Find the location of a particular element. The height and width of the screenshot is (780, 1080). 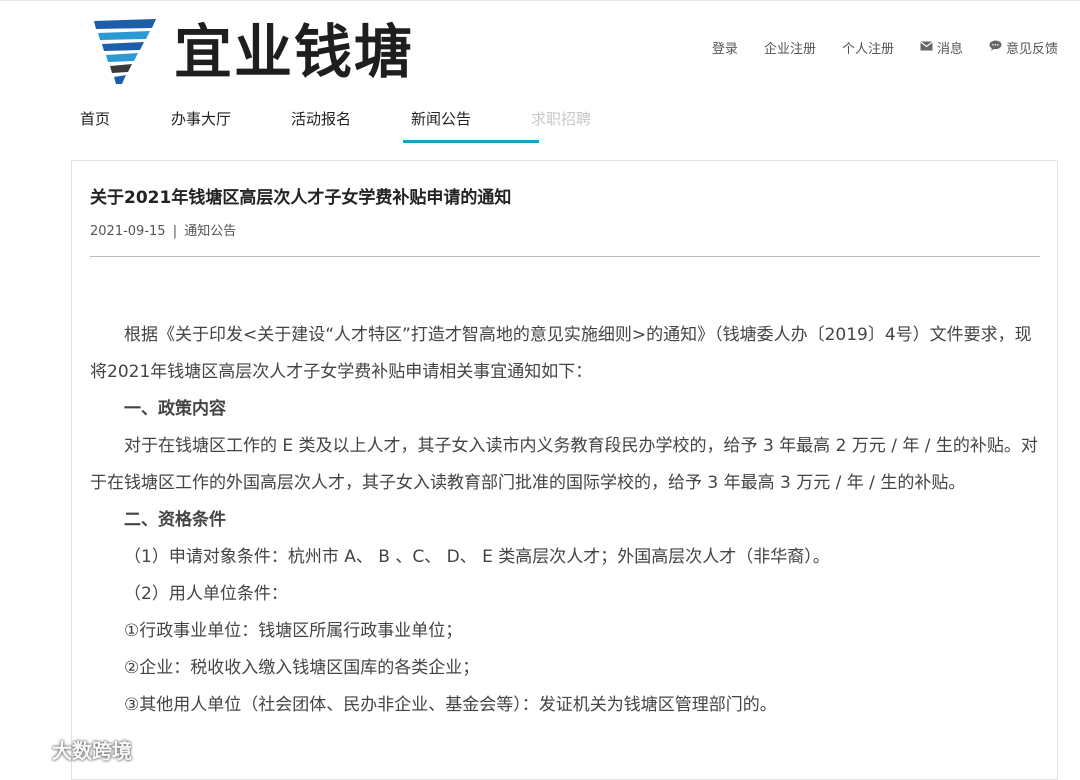

envelope-icon is located at coordinates (926, 47).